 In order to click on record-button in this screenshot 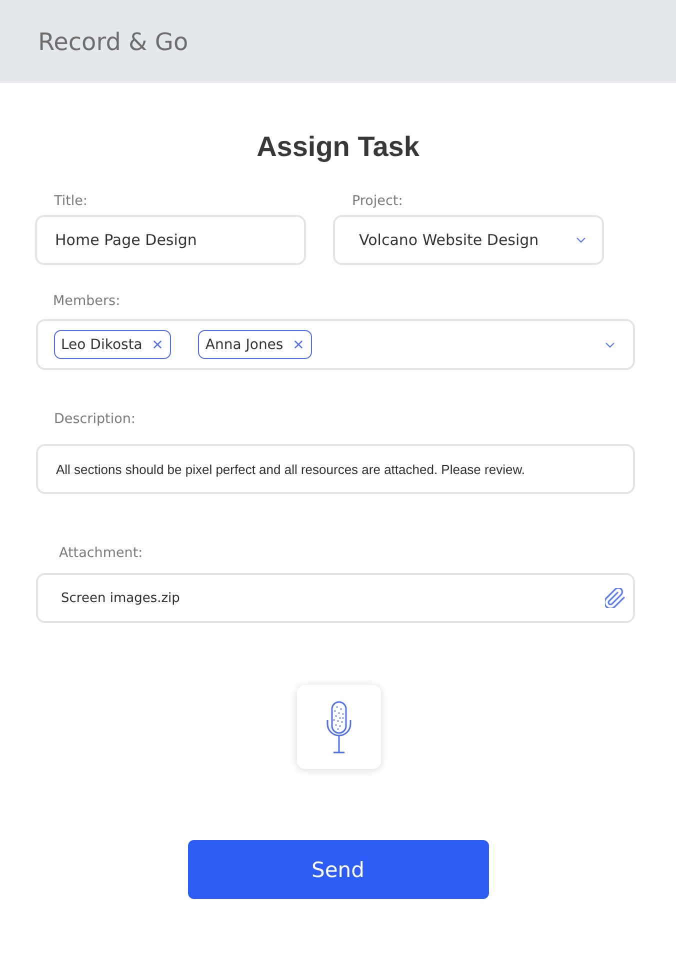, I will do `click(339, 727)`.